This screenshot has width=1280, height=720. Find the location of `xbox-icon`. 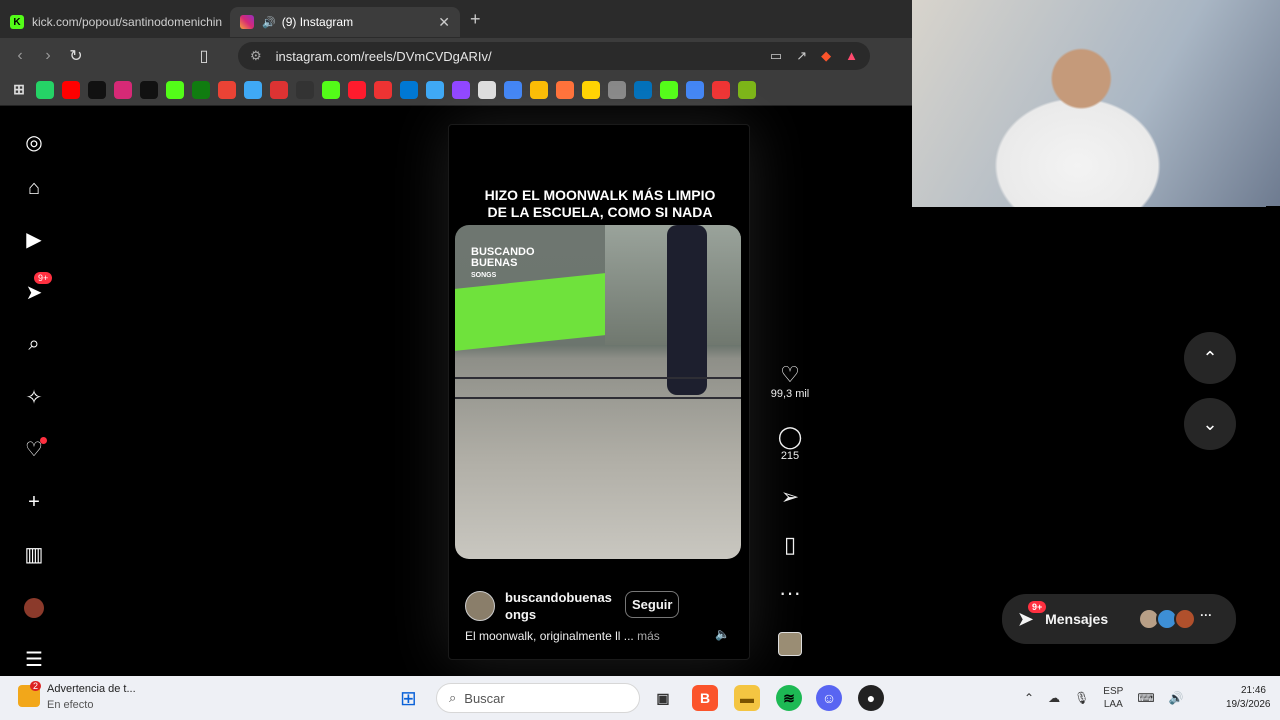

xbox-icon is located at coordinates (201, 89).